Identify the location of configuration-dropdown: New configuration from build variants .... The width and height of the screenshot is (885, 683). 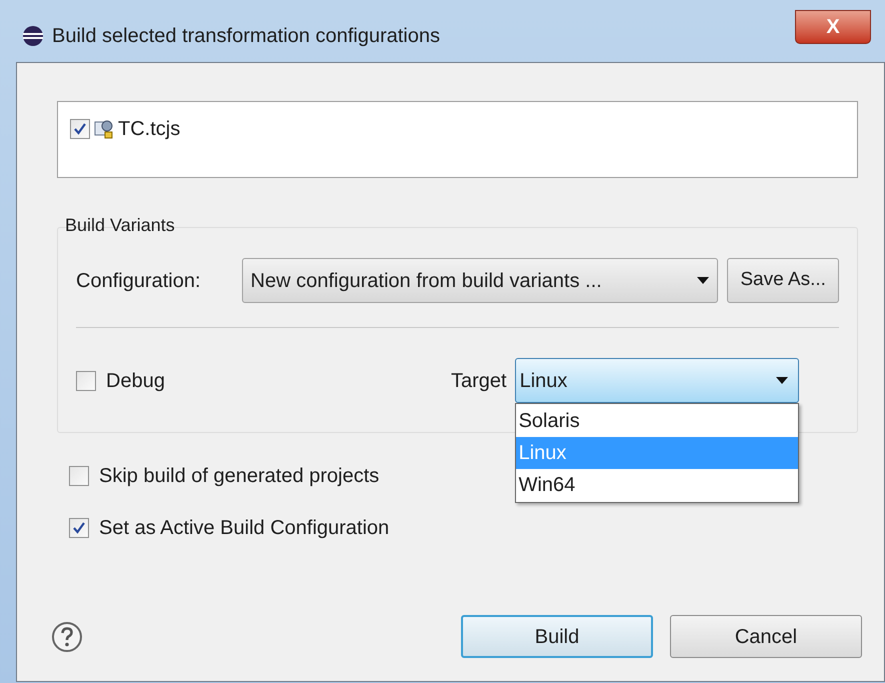
(480, 280).